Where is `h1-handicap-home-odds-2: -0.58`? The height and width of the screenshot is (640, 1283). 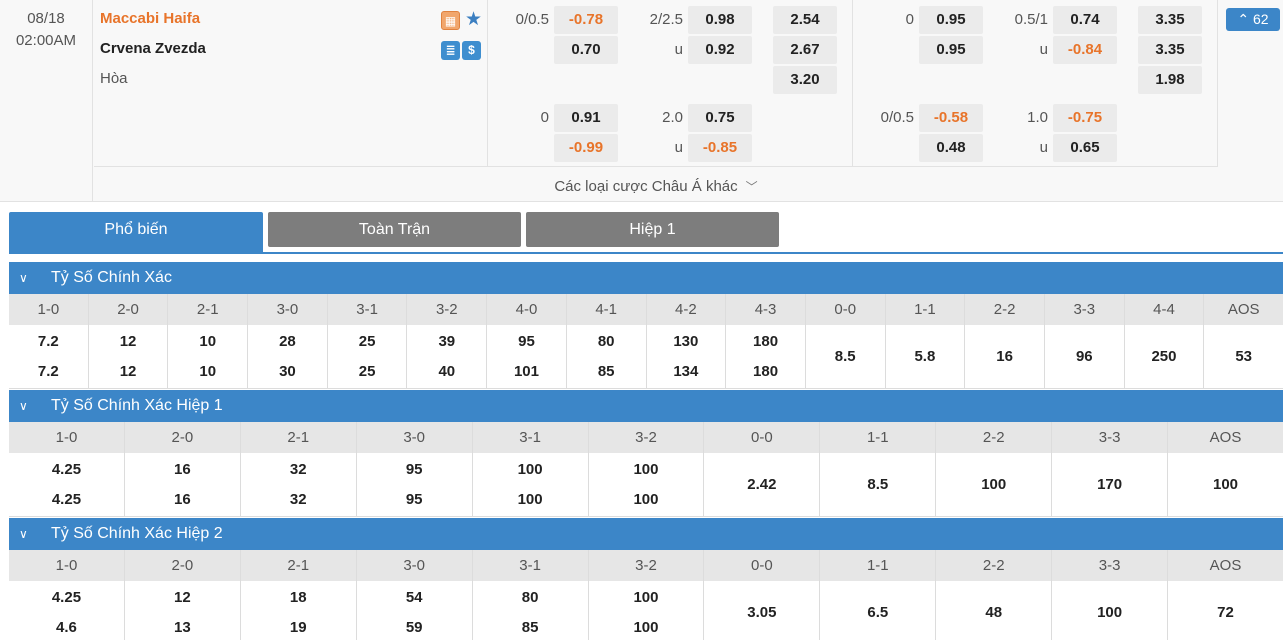 h1-handicap-home-odds-2: -0.58 is located at coordinates (951, 118).